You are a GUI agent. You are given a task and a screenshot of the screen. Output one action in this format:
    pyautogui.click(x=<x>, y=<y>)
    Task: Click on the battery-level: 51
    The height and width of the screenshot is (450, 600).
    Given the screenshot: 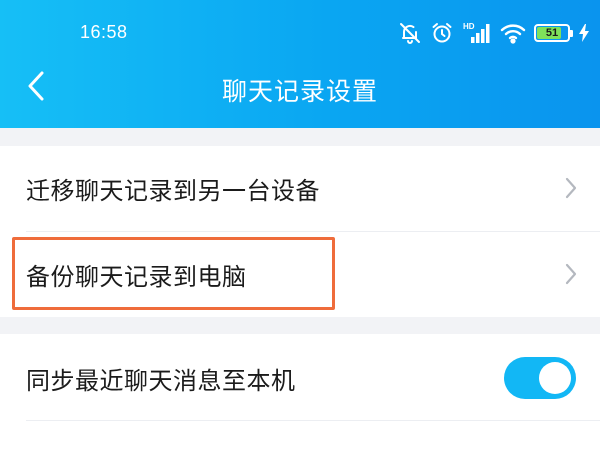 What is the action you would take?
    pyautogui.click(x=552, y=33)
    